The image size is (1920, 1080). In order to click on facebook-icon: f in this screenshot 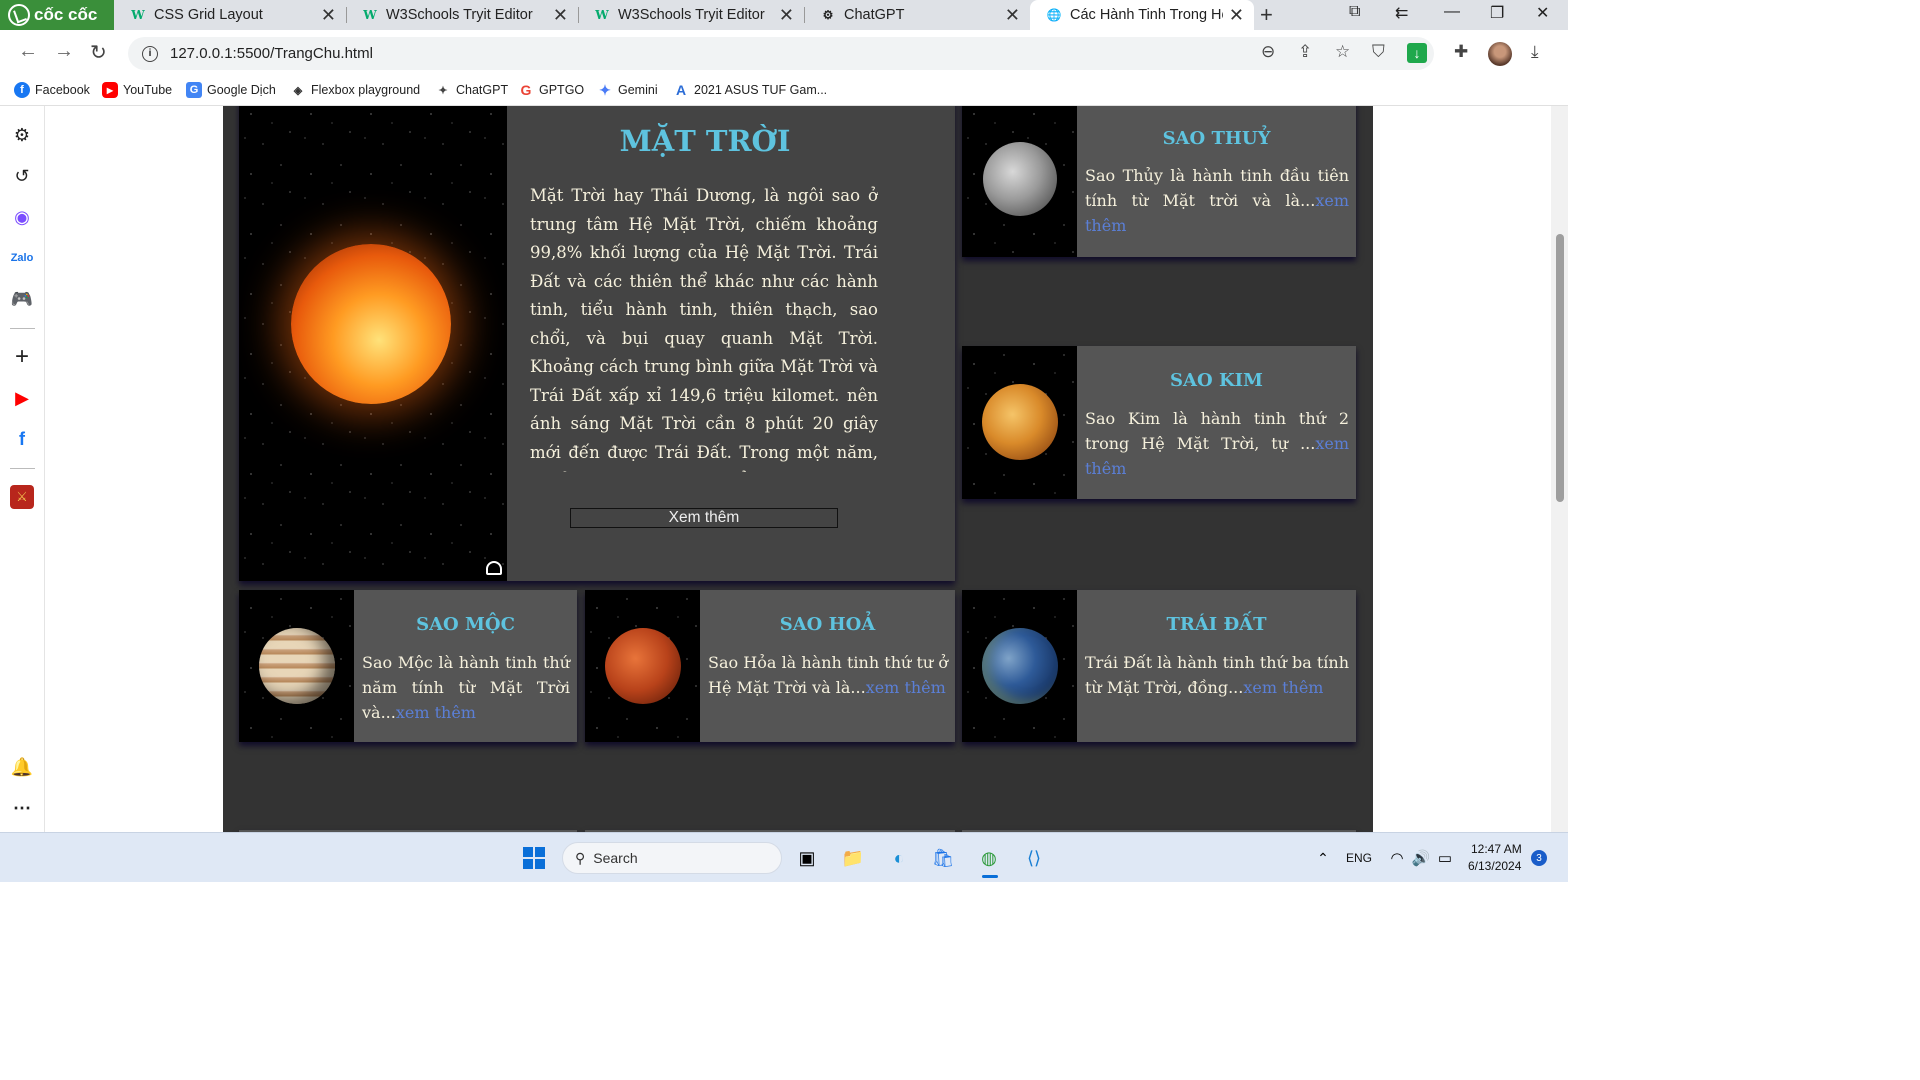, I will do `click(22, 439)`.